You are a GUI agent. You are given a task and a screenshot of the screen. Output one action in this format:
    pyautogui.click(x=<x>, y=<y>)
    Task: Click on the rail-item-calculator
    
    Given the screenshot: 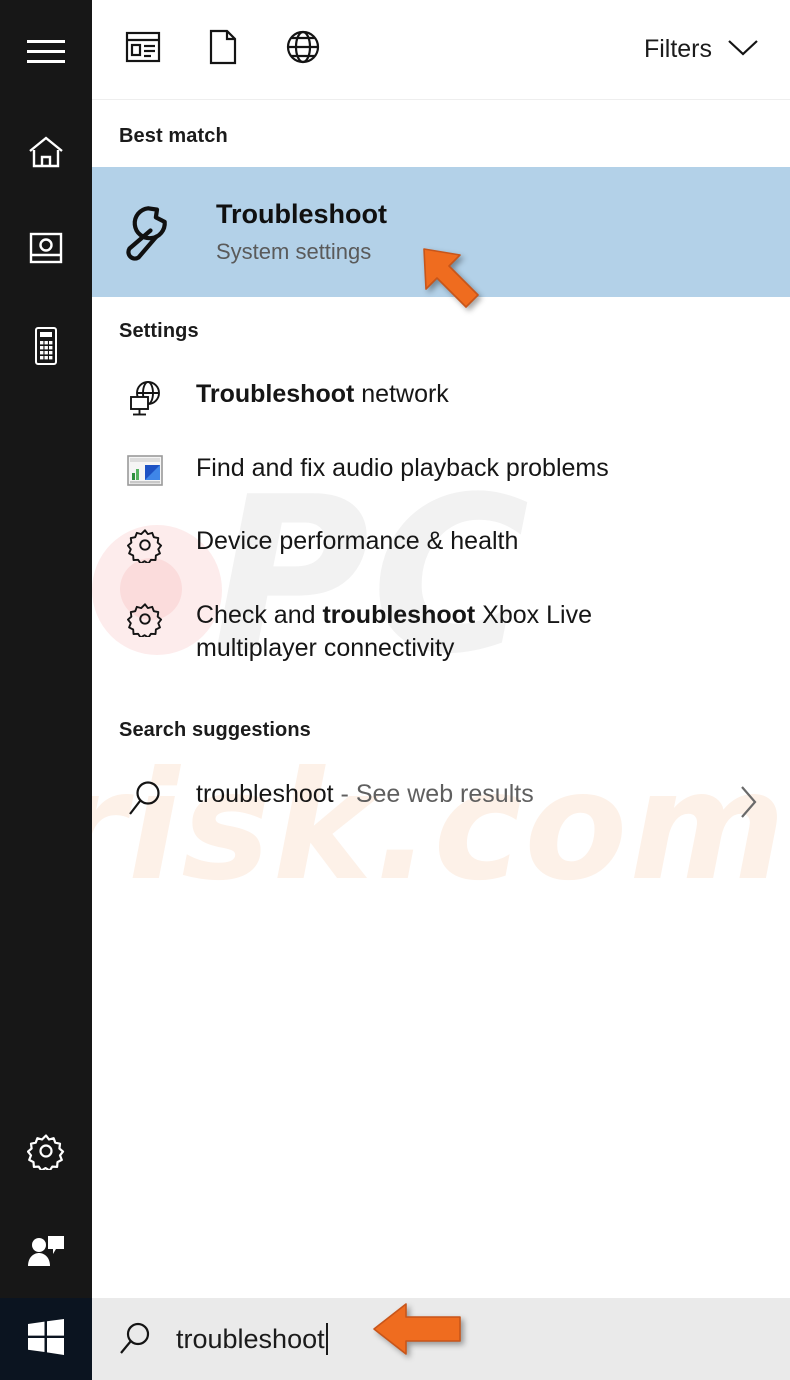 What is the action you would take?
    pyautogui.click(x=46, y=346)
    